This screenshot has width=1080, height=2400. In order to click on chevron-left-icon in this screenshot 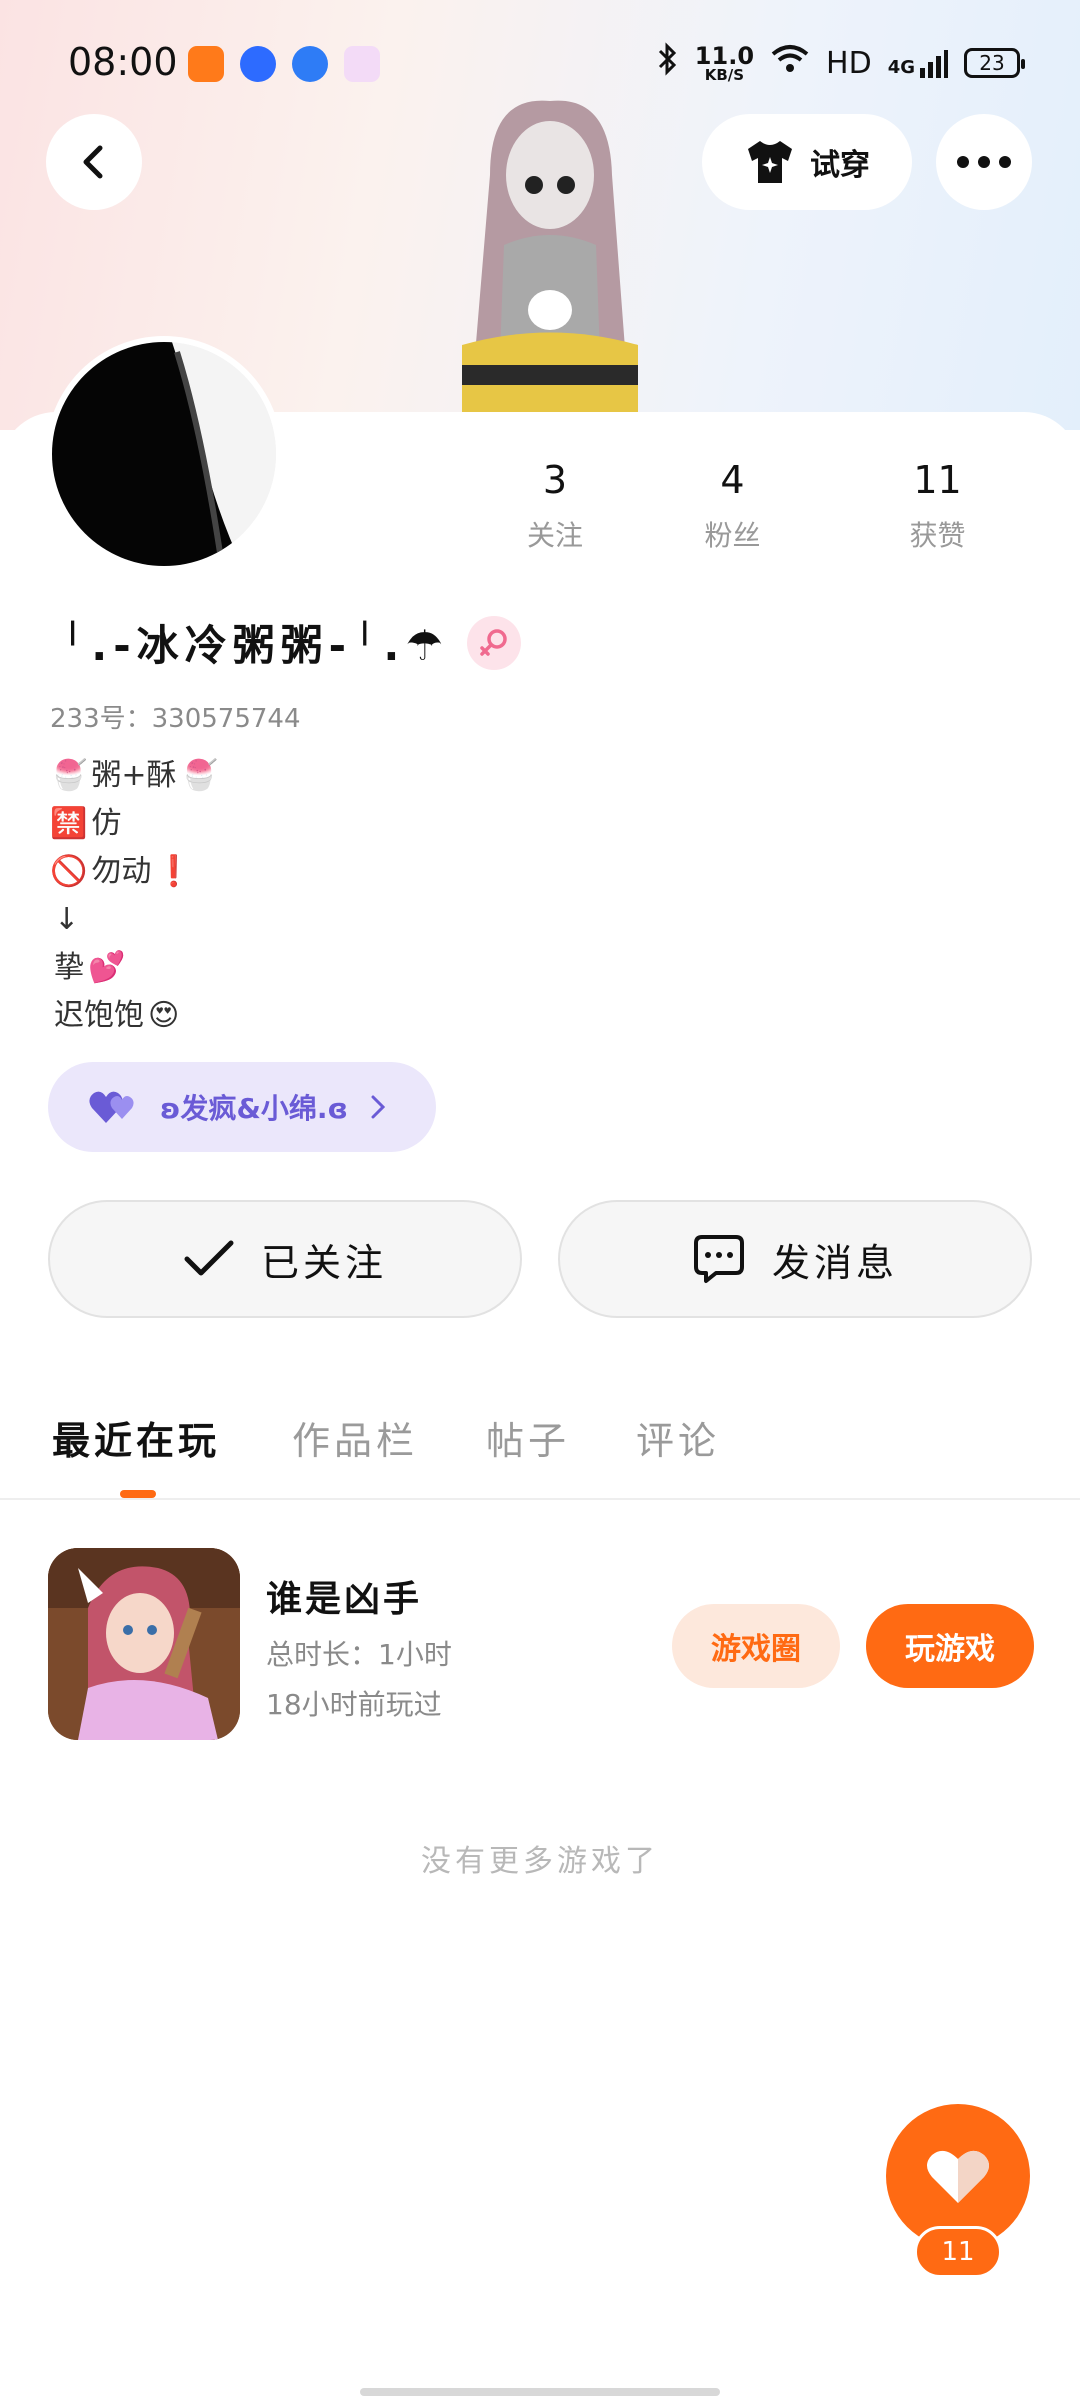, I will do `click(93, 162)`.